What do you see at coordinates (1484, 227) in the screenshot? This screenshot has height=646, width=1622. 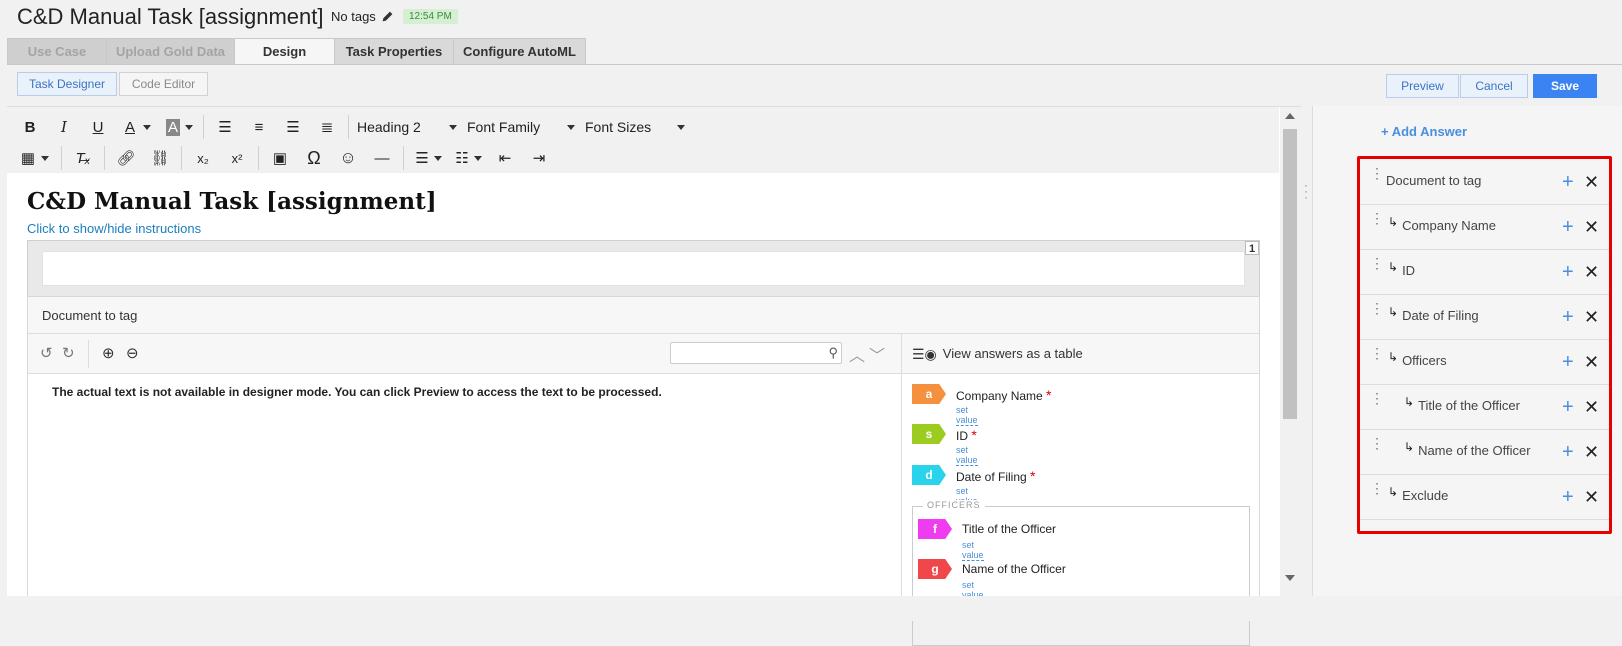 I see `answer-tree-item: ⋮ ↳ Company Name + ✕` at bounding box center [1484, 227].